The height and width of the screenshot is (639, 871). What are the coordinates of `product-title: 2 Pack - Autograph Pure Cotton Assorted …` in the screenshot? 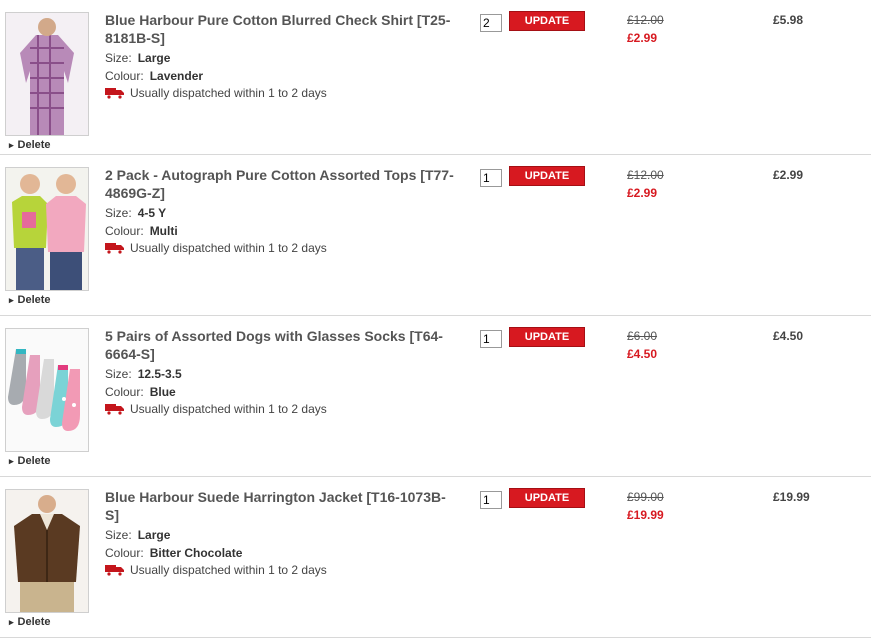 It's located at (280, 184).